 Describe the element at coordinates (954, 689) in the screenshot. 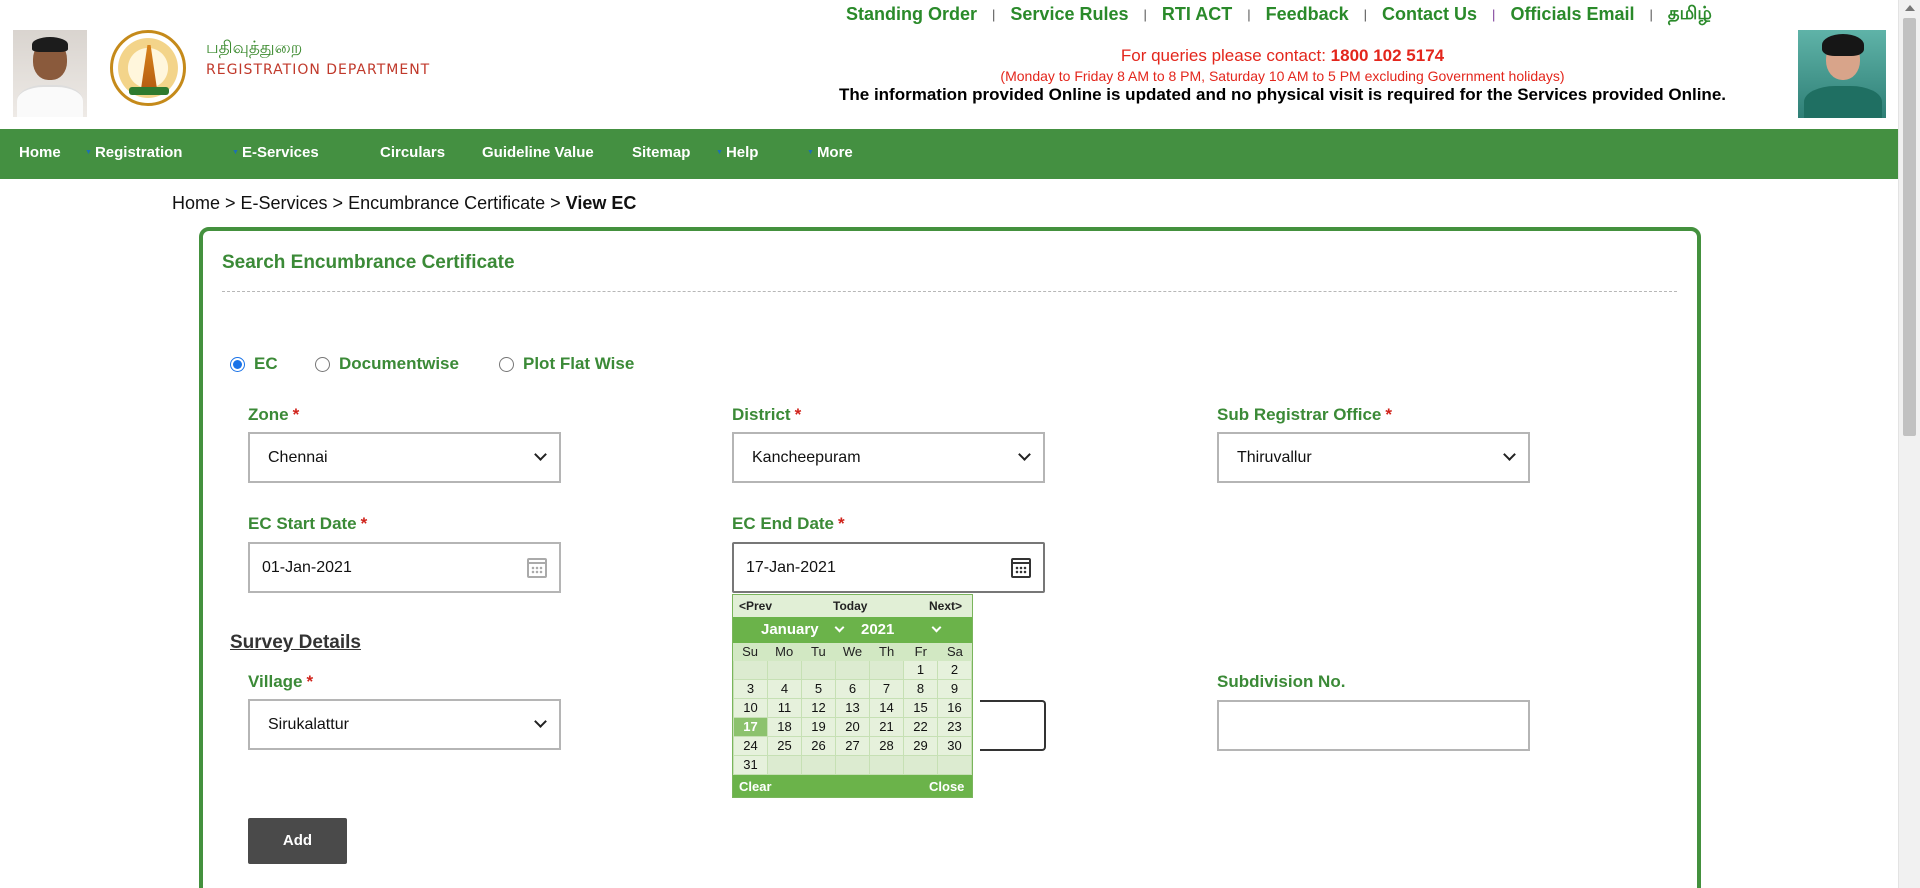

I see `datepicker-day: 9` at that location.